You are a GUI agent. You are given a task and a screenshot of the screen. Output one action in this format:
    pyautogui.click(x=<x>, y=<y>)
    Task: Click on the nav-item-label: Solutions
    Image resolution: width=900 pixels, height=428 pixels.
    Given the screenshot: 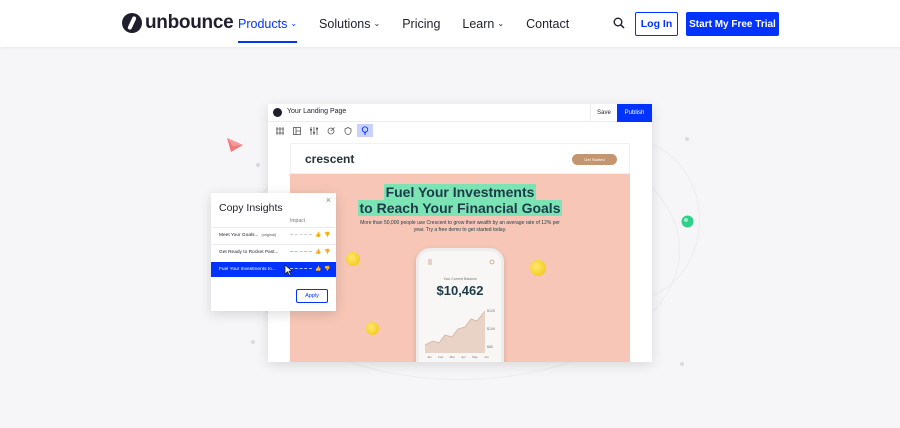 What is the action you would take?
    pyautogui.click(x=345, y=23)
    